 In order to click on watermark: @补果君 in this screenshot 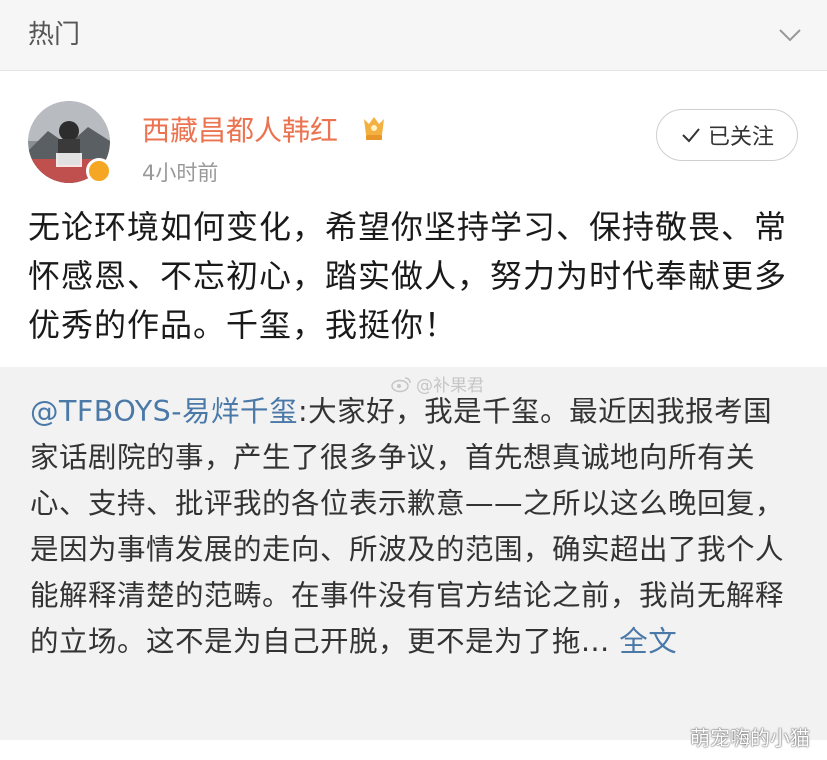, I will do `click(437, 383)`.